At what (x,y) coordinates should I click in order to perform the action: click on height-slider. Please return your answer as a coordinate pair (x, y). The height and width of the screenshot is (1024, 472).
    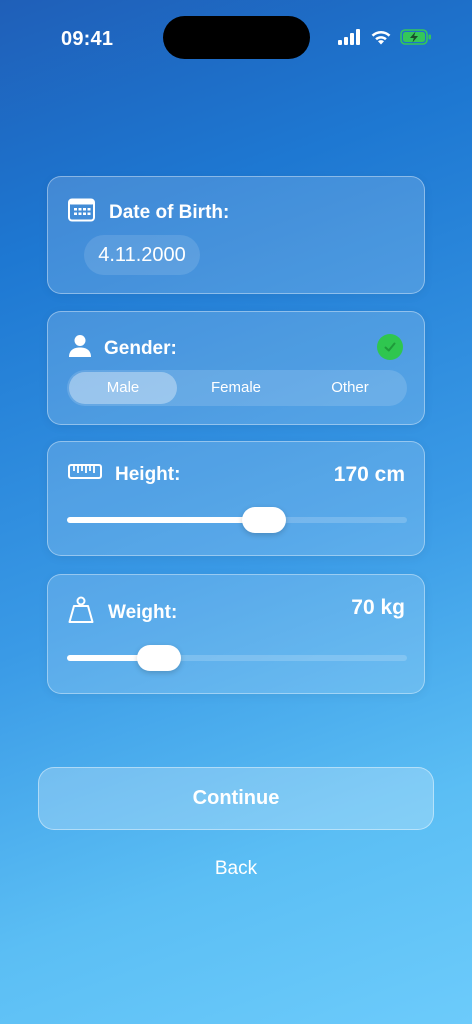
    Looking at the image, I should click on (237, 520).